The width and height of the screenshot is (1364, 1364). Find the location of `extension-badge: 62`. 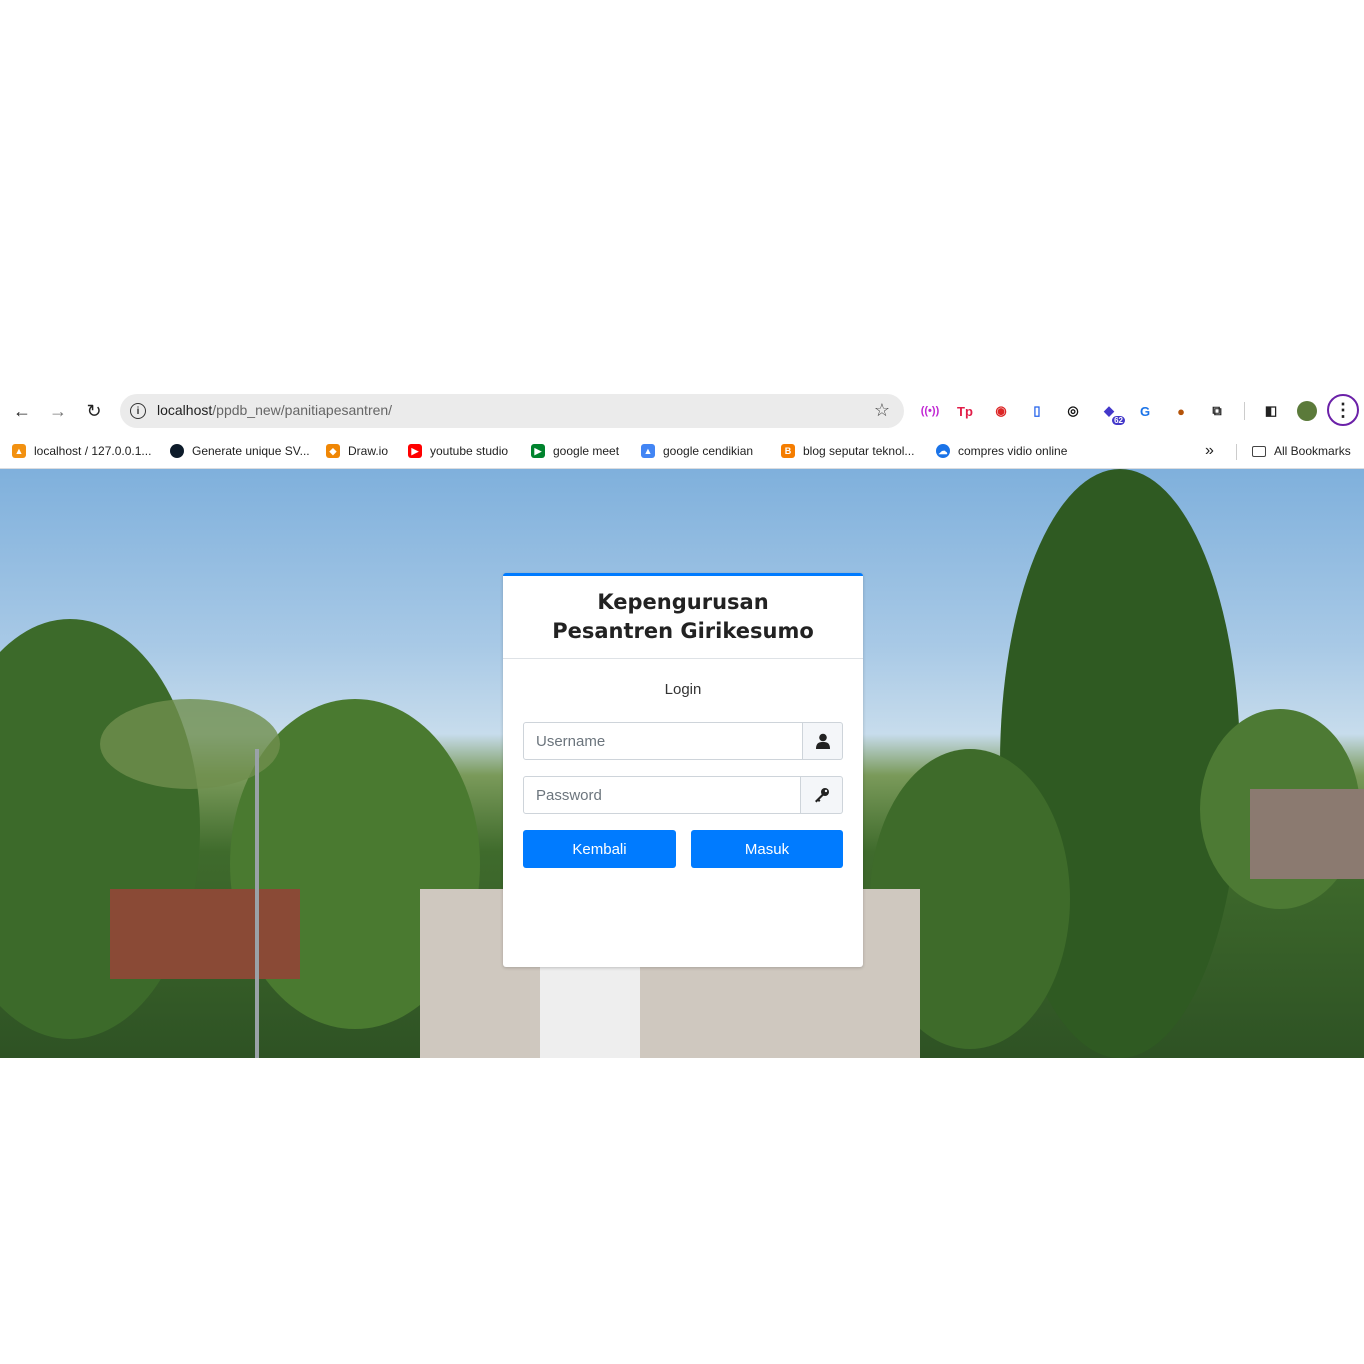

extension-badge: 62 is located at coordinates (1118, 420).